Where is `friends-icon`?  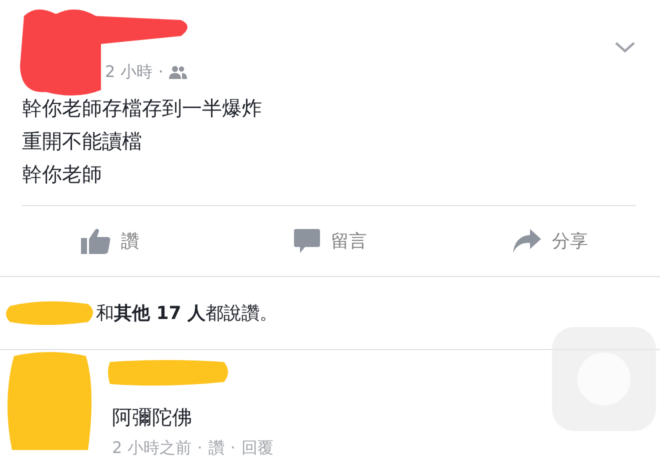 friends-icon is located at coordinates (178, 72).